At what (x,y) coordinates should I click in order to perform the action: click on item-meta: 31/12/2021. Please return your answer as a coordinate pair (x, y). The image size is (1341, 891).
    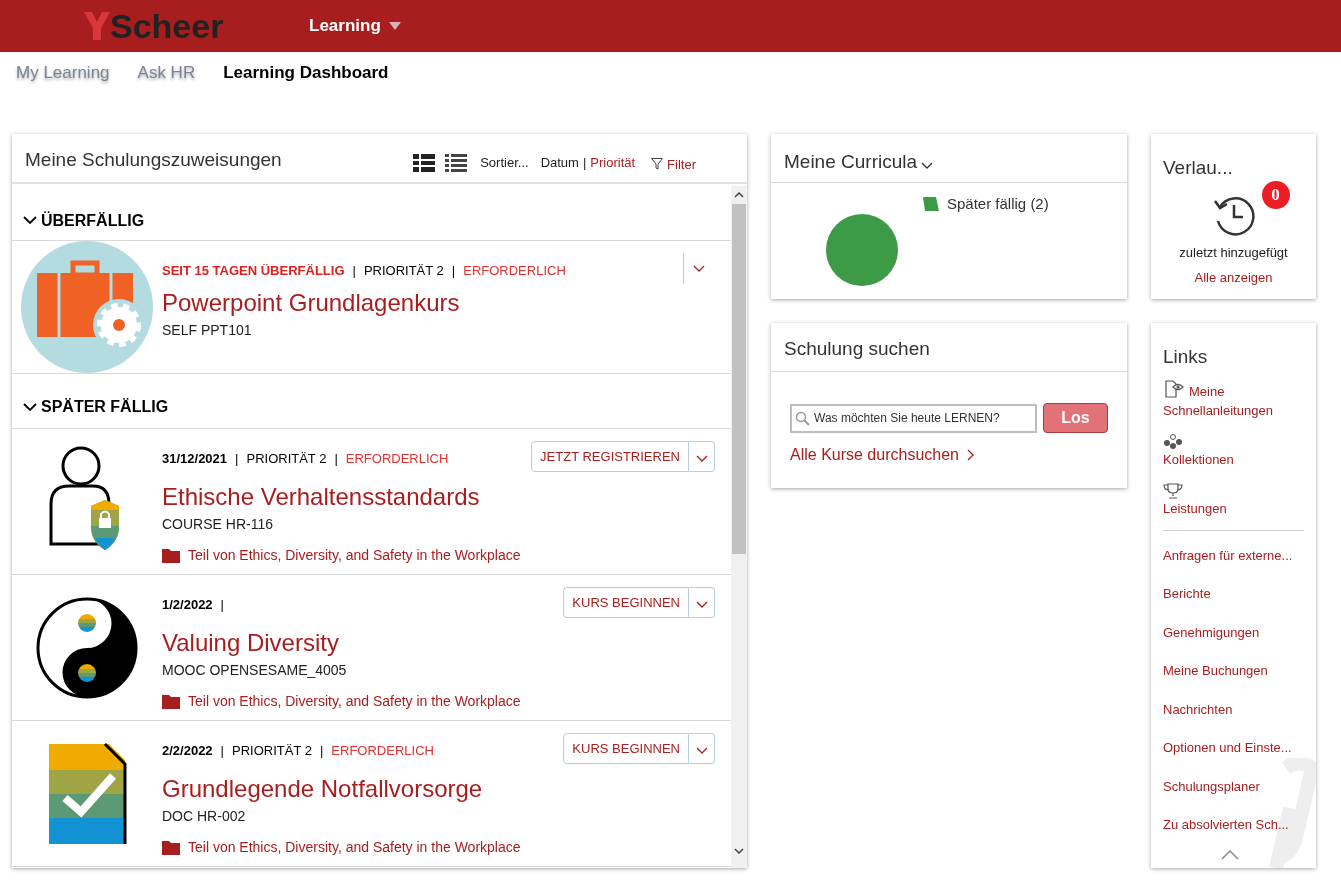
    Looking at the image, I should click on (195, 459).